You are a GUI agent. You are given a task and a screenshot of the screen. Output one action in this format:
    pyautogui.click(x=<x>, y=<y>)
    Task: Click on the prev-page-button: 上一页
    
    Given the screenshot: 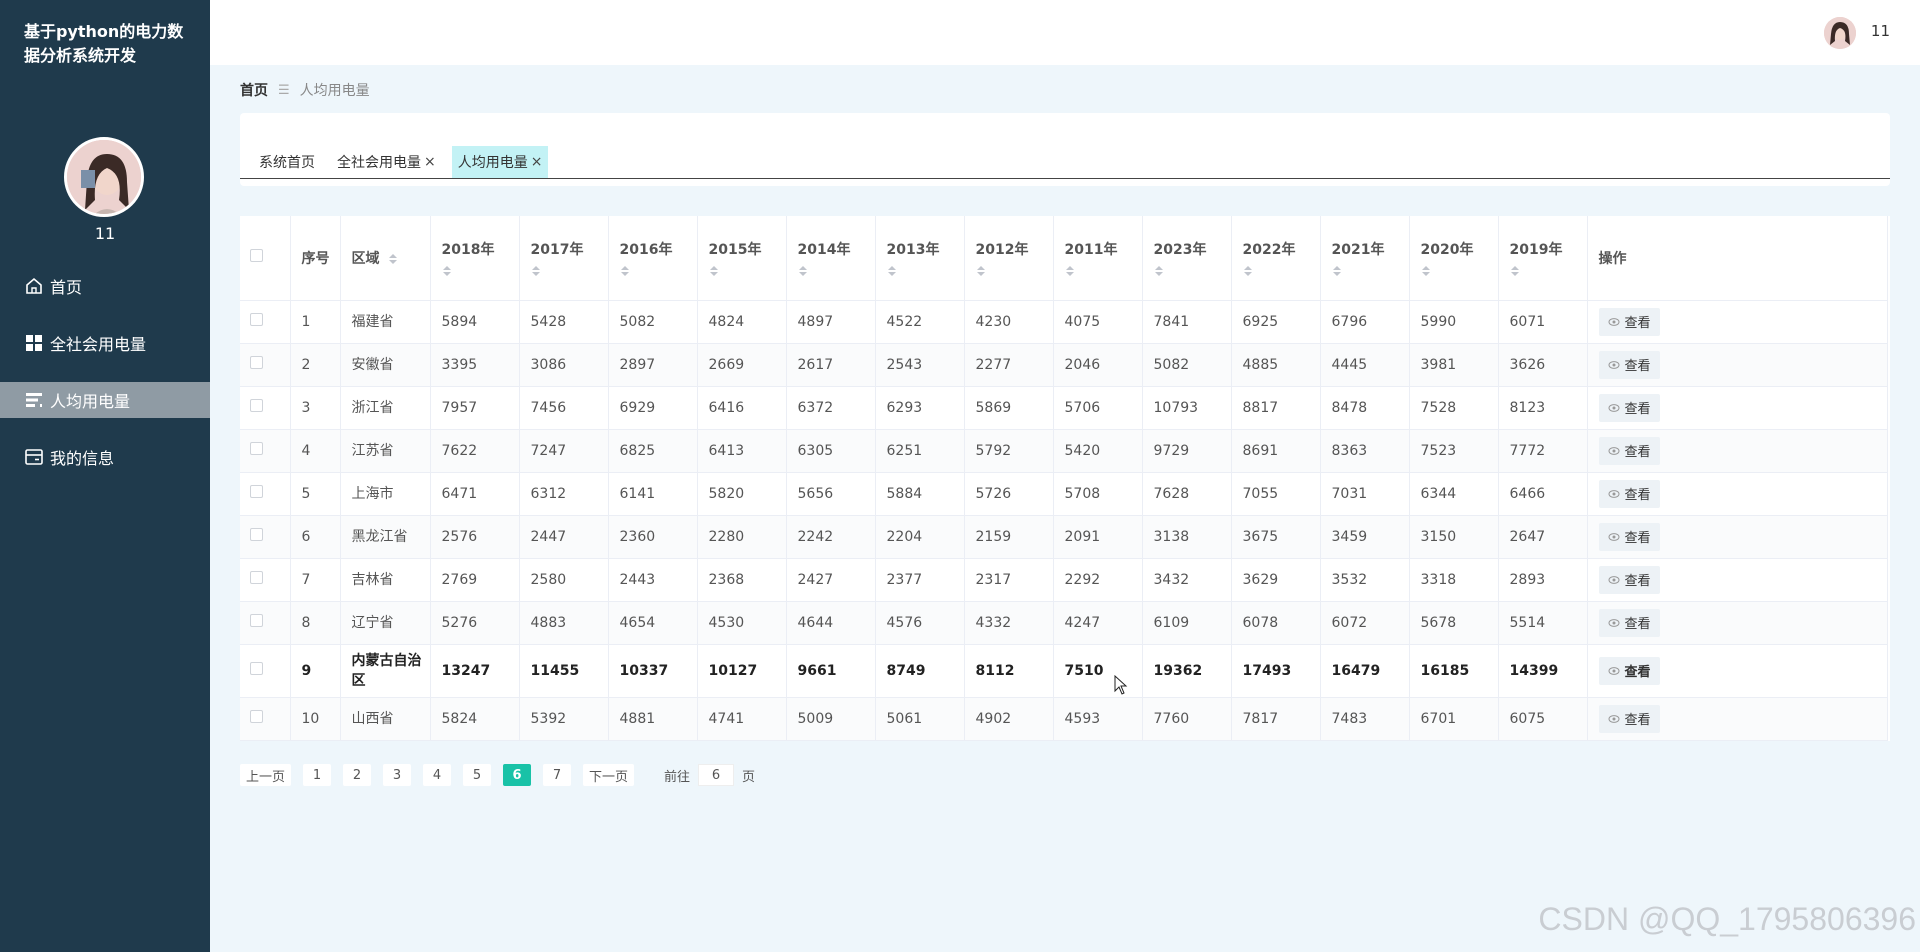 What is the action you would take?
    pyautogui.click(x=266, y=775)
    